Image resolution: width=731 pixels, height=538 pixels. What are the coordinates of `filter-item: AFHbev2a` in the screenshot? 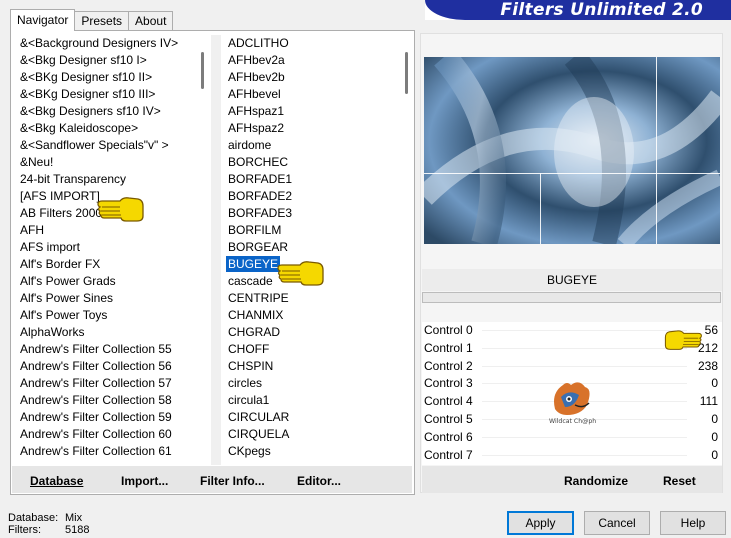 It's located at (318, 60).